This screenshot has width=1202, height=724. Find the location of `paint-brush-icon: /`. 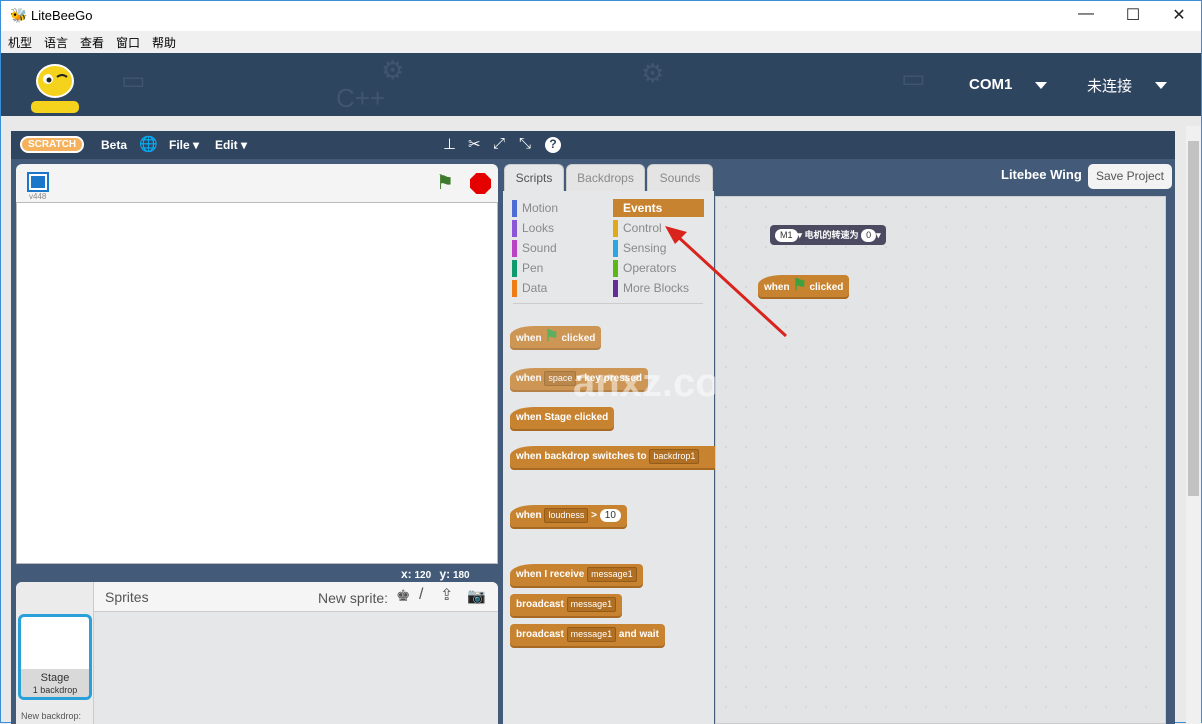

paint-brush-icon: / is located at coordinates (421, 595).